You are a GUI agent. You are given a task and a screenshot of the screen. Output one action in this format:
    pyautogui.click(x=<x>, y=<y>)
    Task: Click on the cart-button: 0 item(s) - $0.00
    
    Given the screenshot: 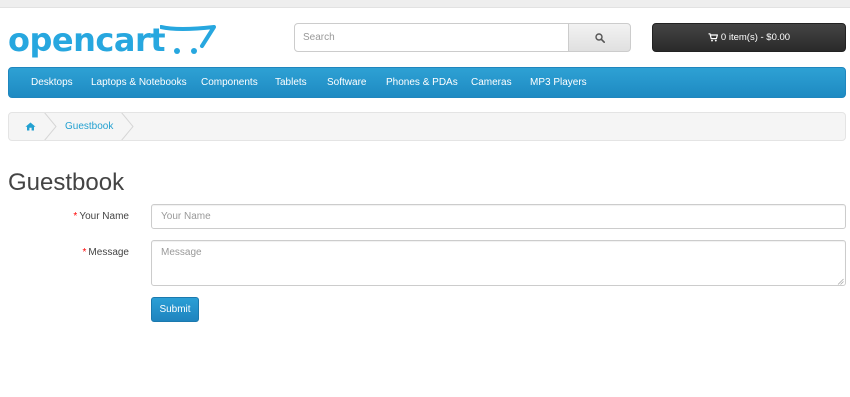 What is the action you would take?
    pyautogui.click(x=749, y=37)
    